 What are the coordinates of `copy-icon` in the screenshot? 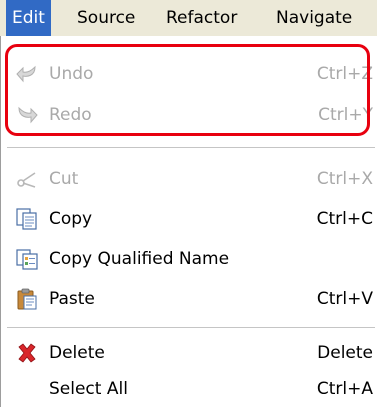 It's located at (26, 219).